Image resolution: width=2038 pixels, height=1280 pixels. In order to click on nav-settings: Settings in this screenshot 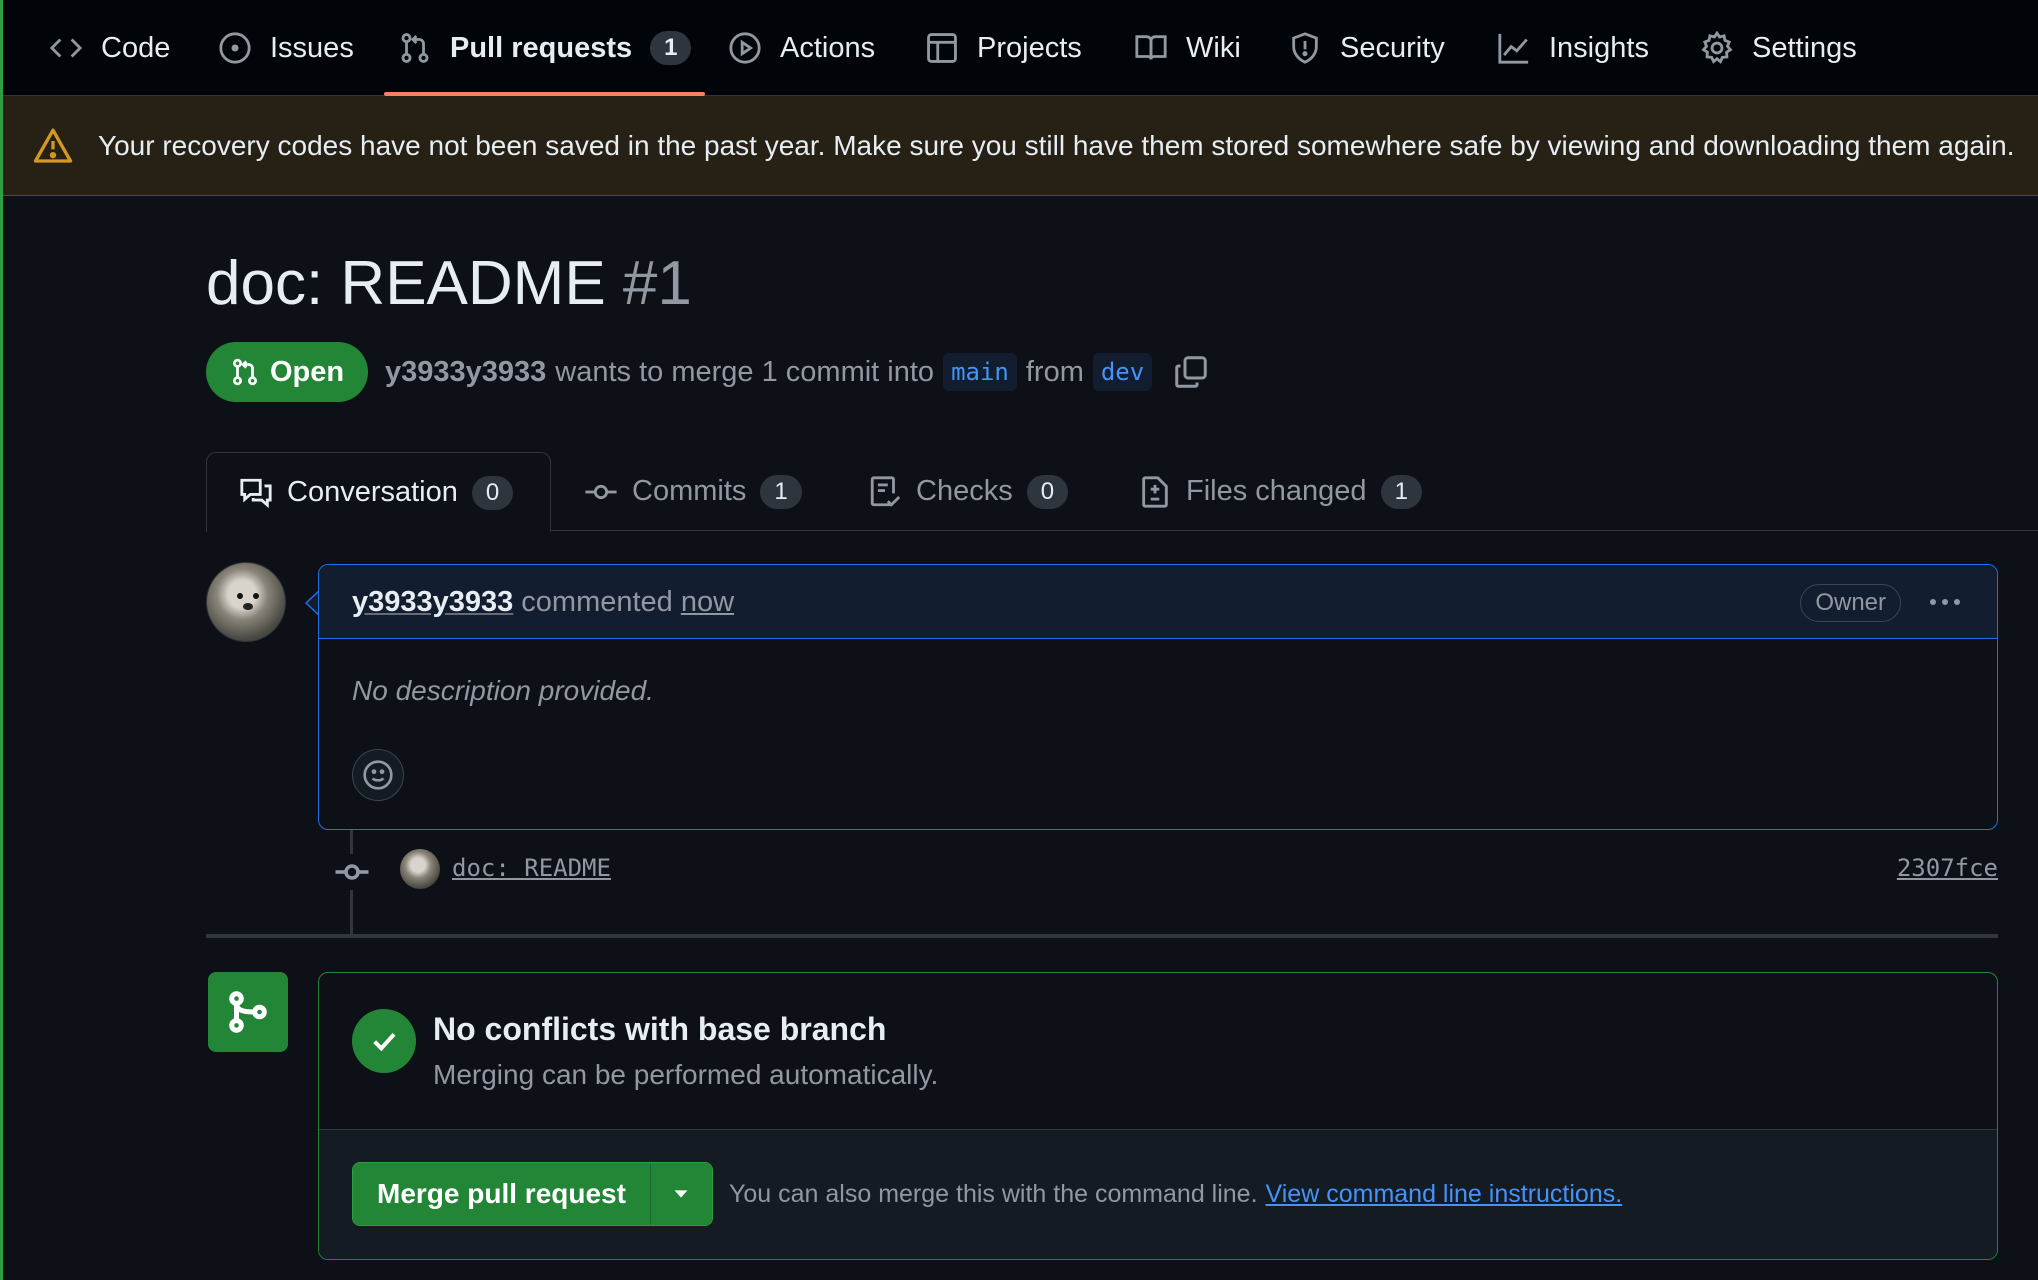, I will do `click(1778, 48)`.